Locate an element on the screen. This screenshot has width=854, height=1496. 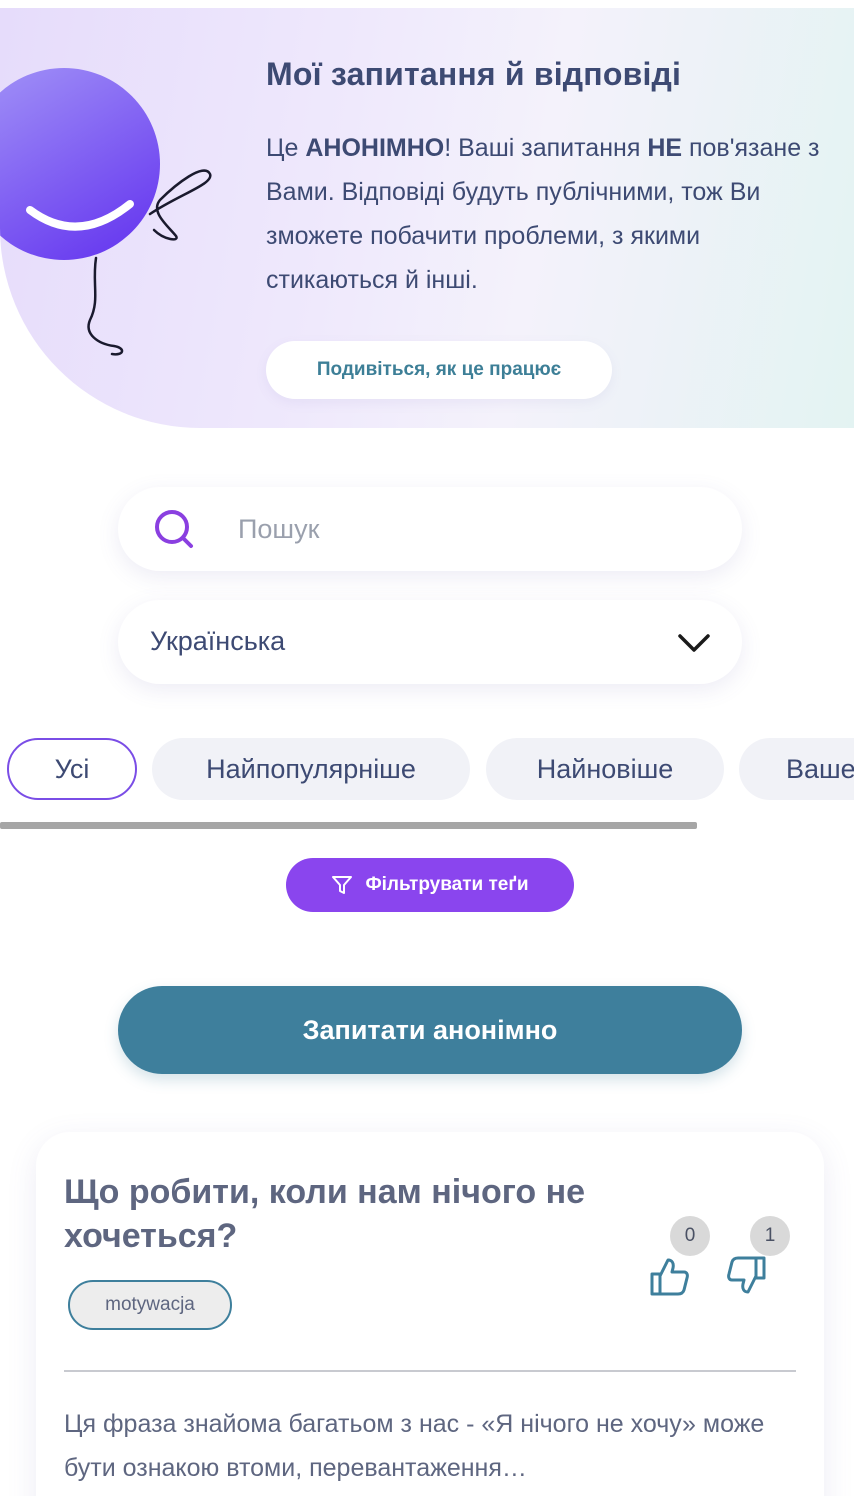
mascot-illustration is located at coordinates (106, 212).